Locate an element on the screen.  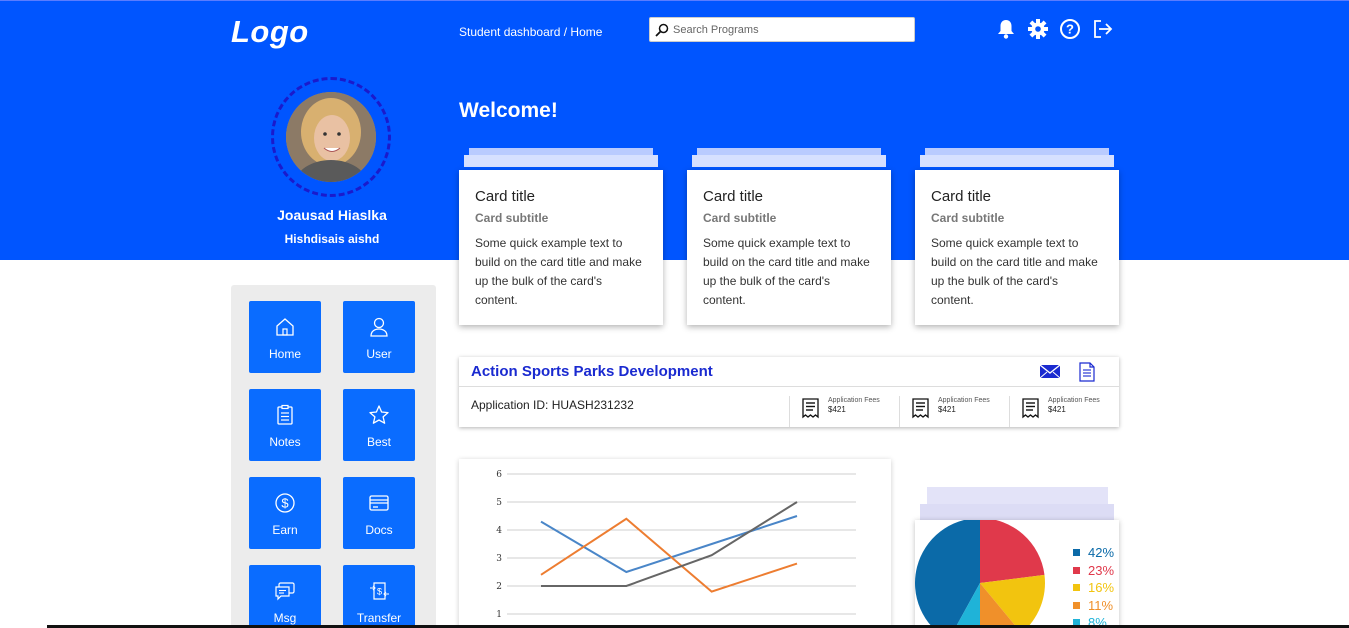
avatar is located at coordinates (331, 137).